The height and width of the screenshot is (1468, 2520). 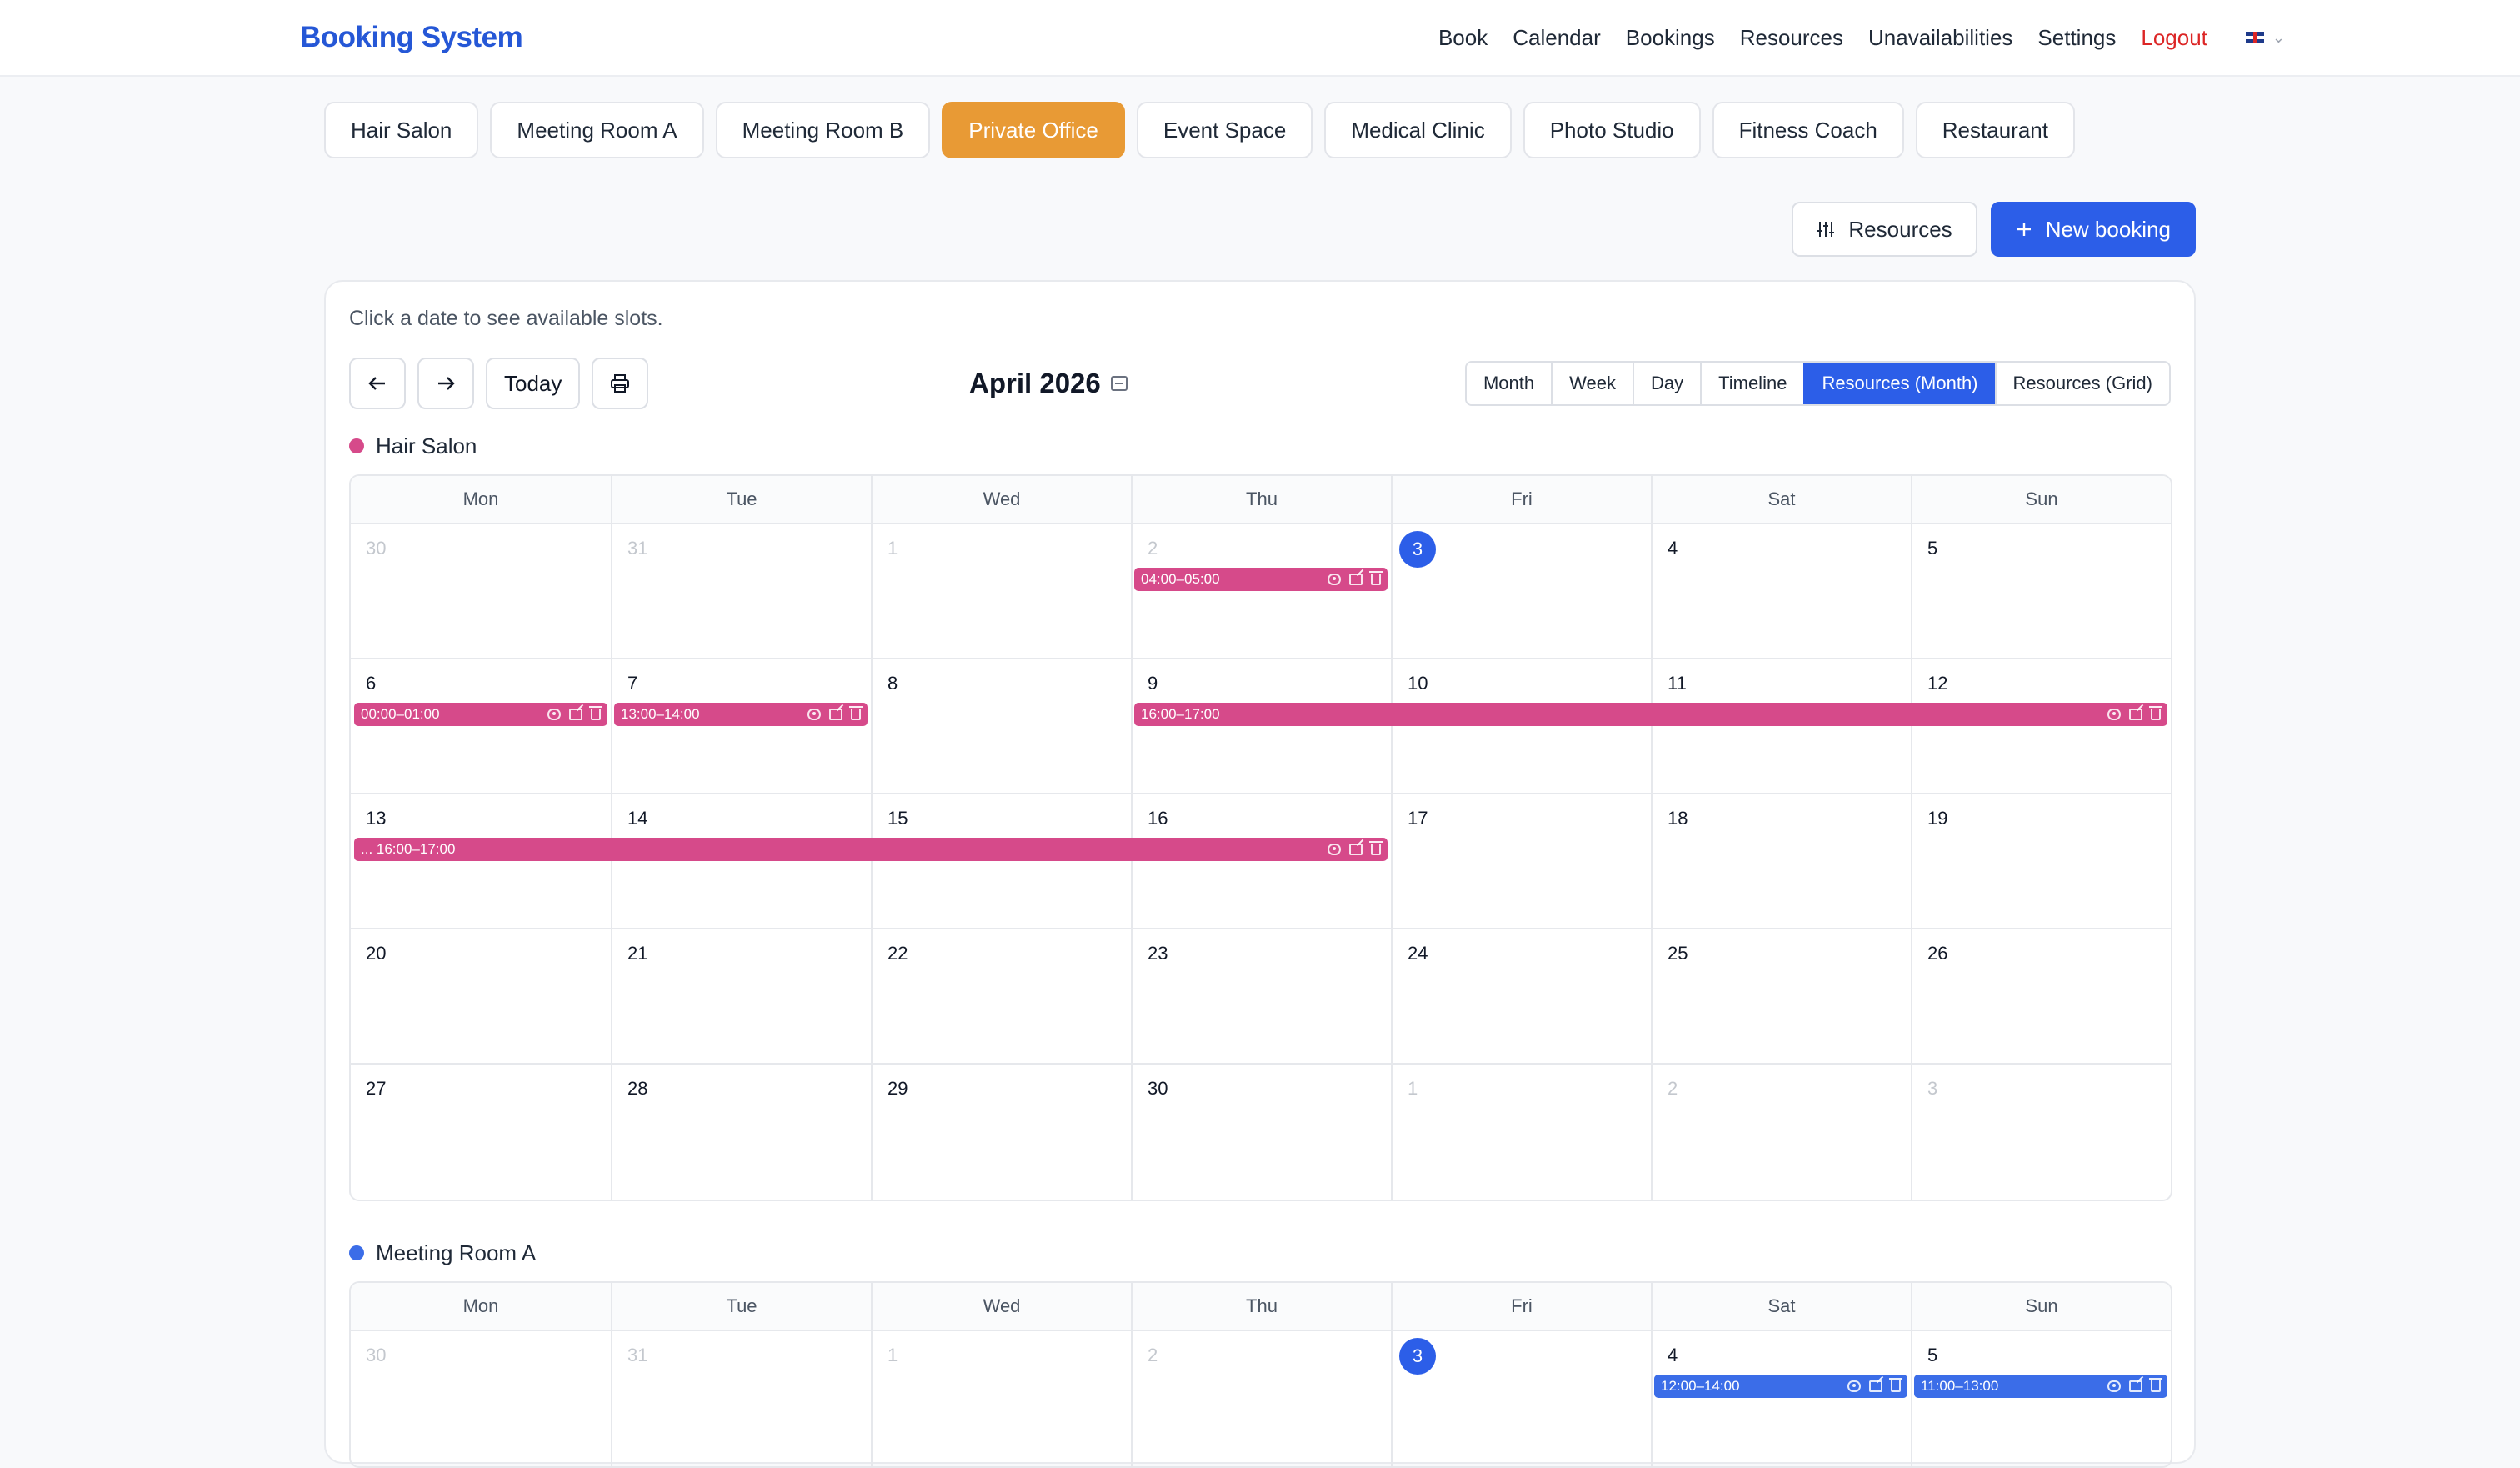 What do you see at coordinates (1261, 996) in the screenshot?
I see `day-cell: 23` at bounding box center [1261, 996].